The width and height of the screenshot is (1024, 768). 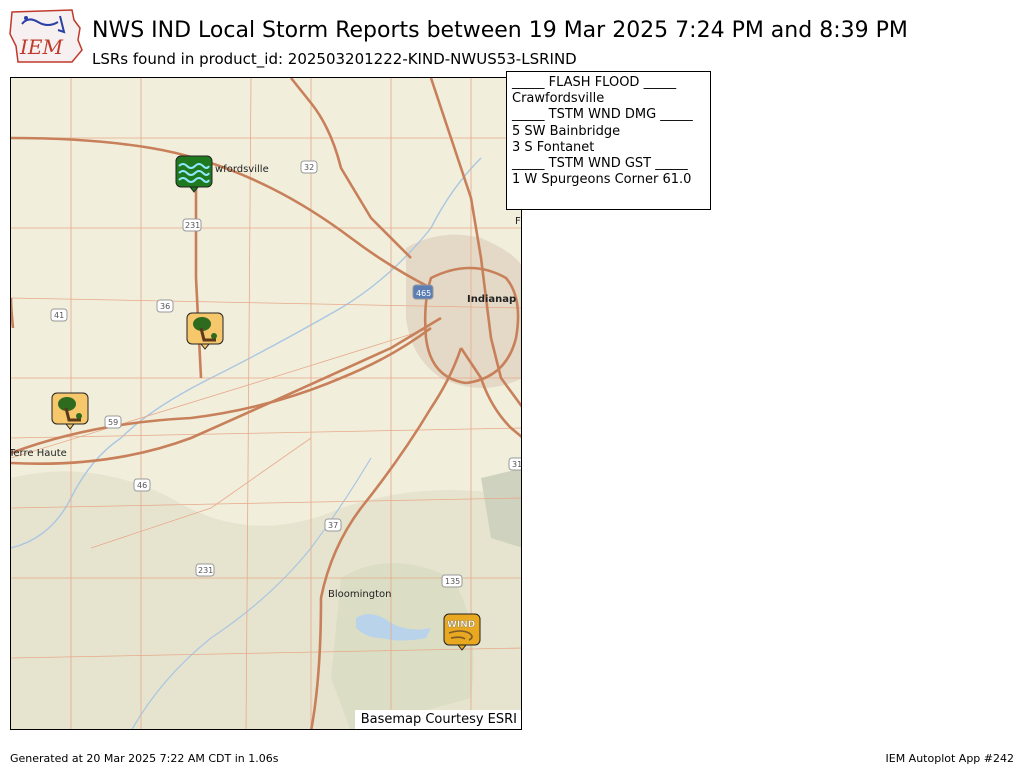 I want to click on shield-32: 32, so click(x=309, y=167).